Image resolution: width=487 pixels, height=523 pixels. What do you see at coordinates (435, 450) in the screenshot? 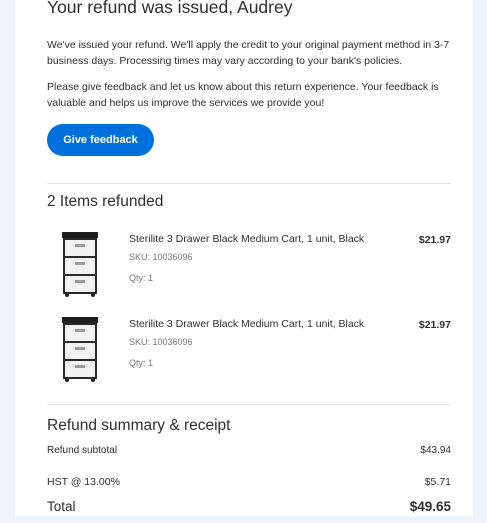
I see `subtotal-value: $43.94` at bounding box center [435, 450].